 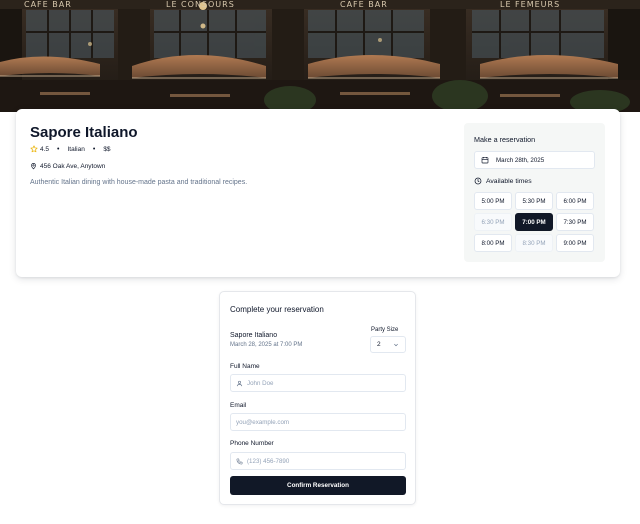 I want to click on party-size-value: 2, so click(x=379, y=344).